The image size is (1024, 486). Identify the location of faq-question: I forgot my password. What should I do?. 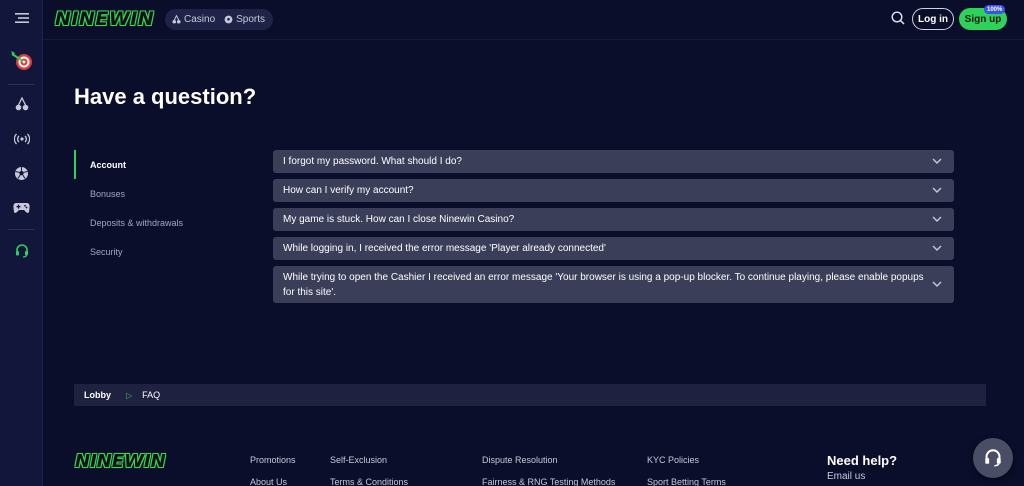
(372, 161).